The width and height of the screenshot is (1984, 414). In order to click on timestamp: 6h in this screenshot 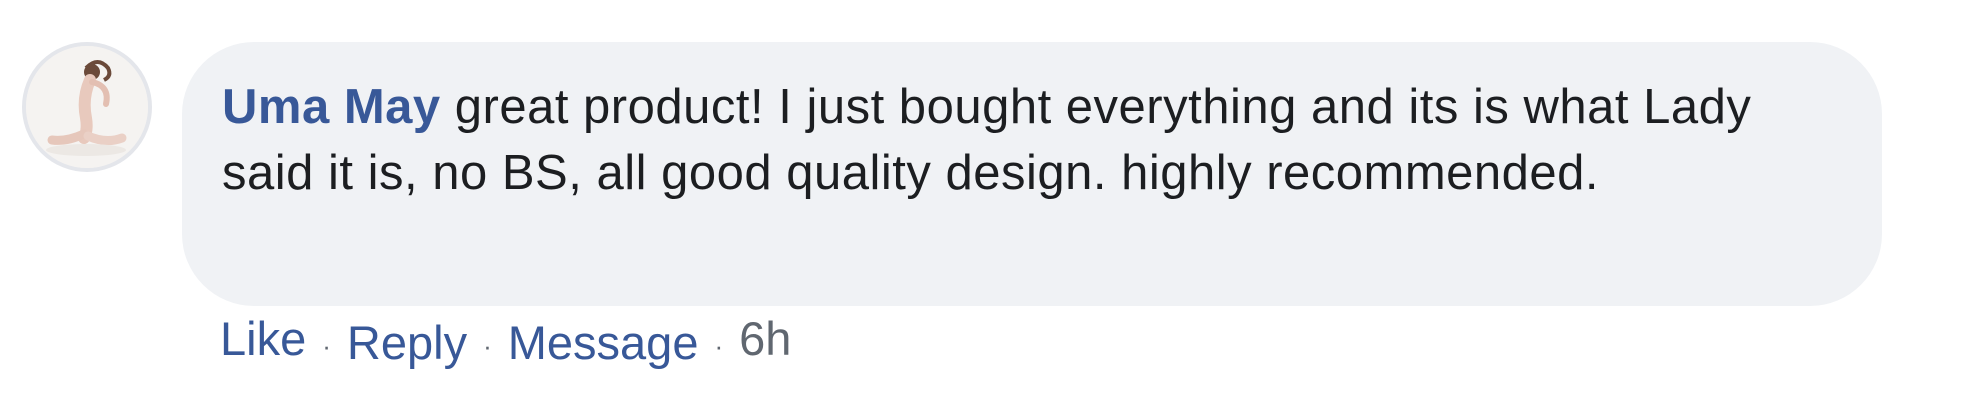, I will do `click(765, 338)`.